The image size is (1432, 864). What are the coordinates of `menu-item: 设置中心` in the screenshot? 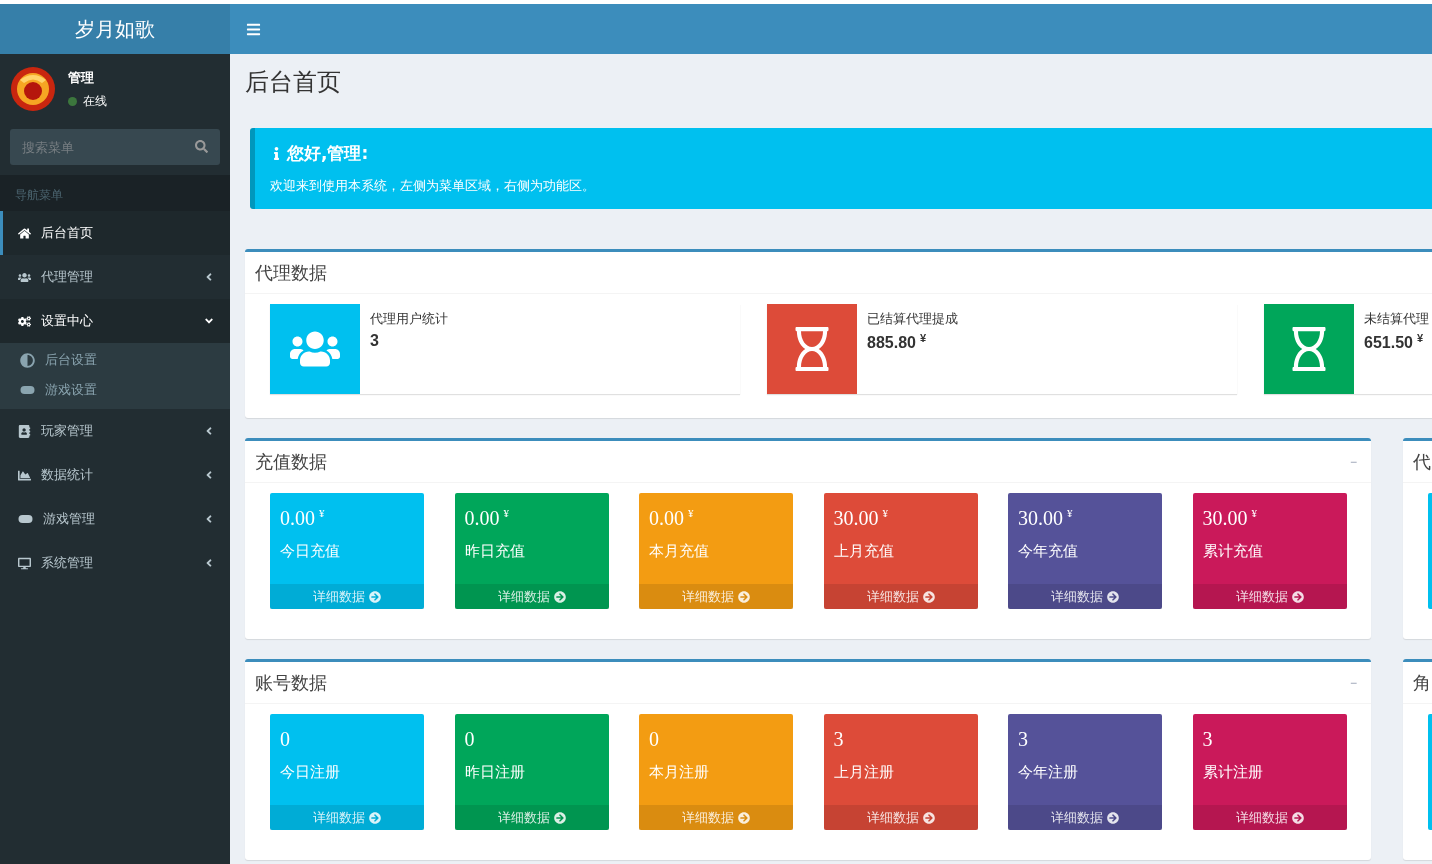 It's located at (115, 321).